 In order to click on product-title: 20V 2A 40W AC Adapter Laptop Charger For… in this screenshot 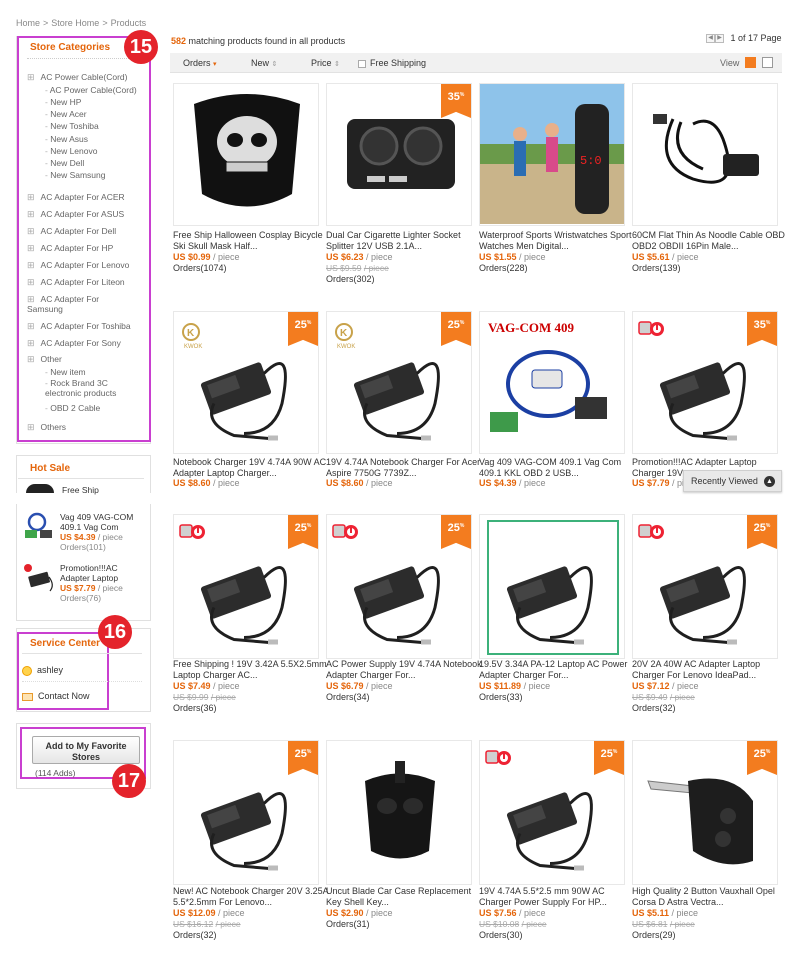, I will do `click(710, 669)`.